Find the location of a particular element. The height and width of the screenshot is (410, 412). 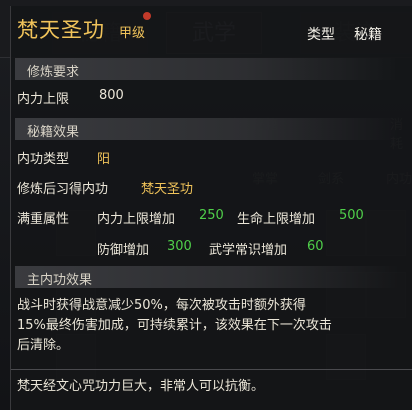

item-type-label: 类型 is located at coordinates (321, 35).